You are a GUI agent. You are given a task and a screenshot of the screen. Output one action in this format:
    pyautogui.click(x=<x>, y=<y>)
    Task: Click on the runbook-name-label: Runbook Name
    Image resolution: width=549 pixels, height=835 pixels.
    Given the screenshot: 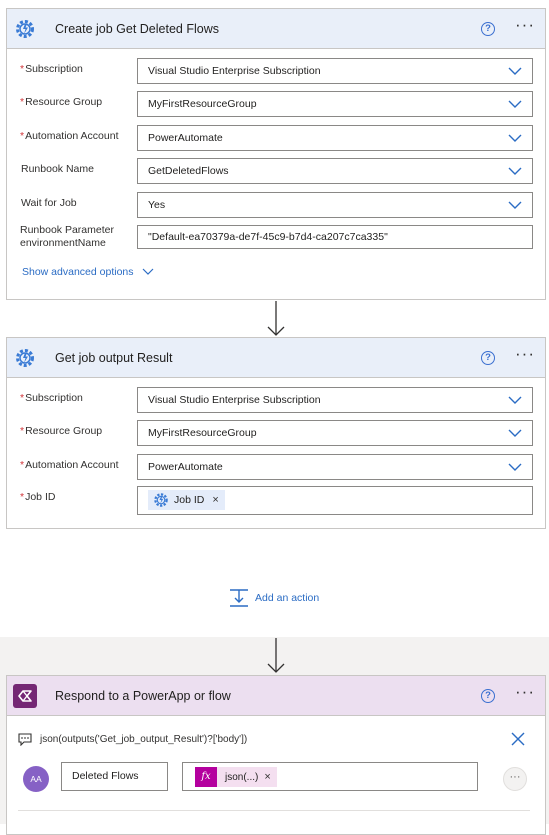 What is the action you would take?
    pyautogui.click(x=57, y=169)
    